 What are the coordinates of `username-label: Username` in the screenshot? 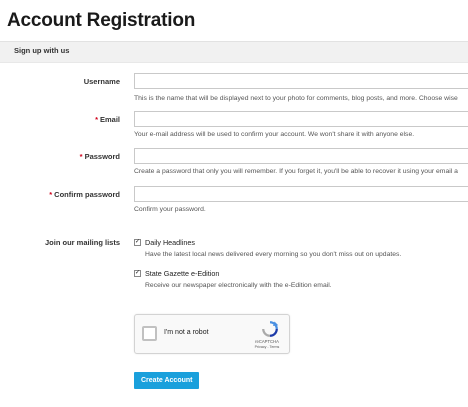 It's located at (102, 81).